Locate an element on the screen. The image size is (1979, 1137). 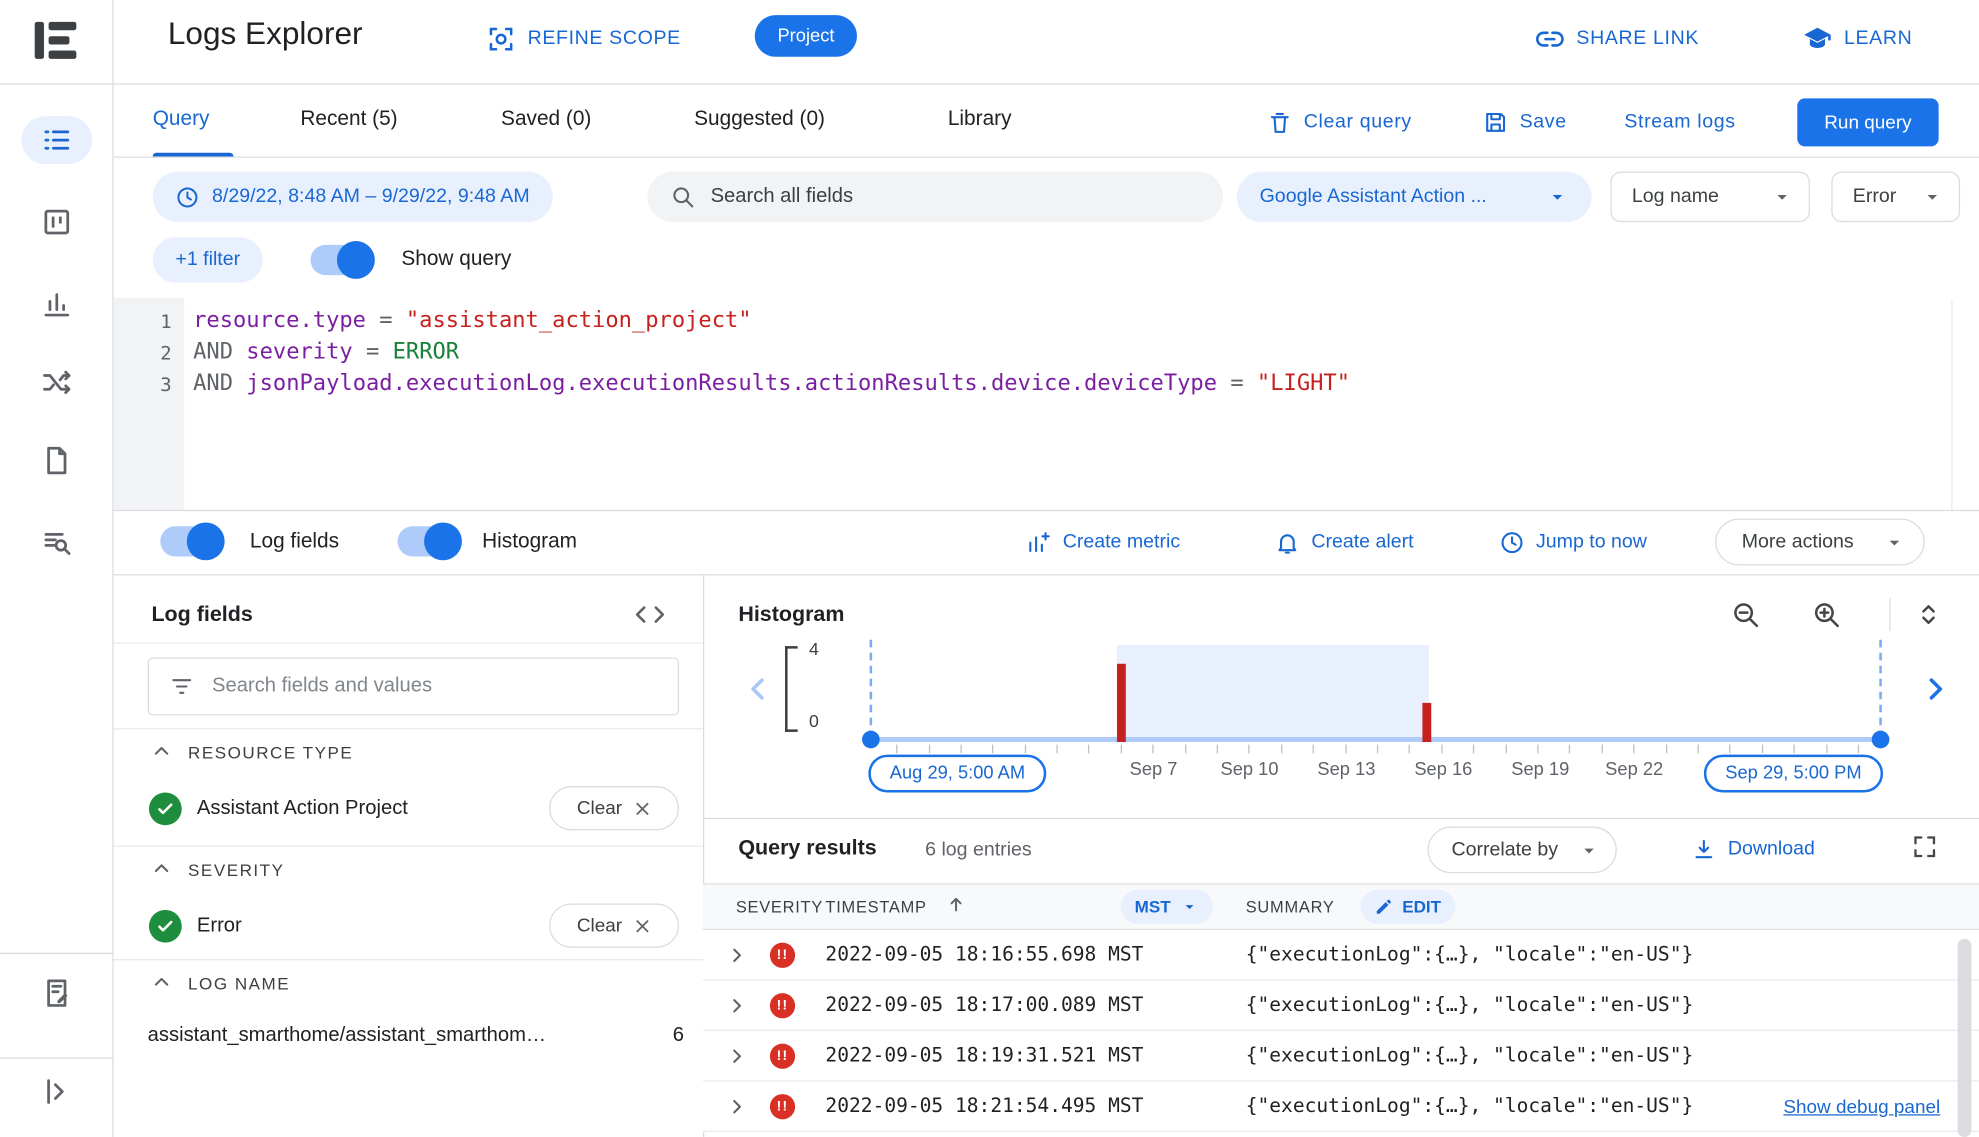
histogram-pan-left-button is located at coordinates (758, 689).